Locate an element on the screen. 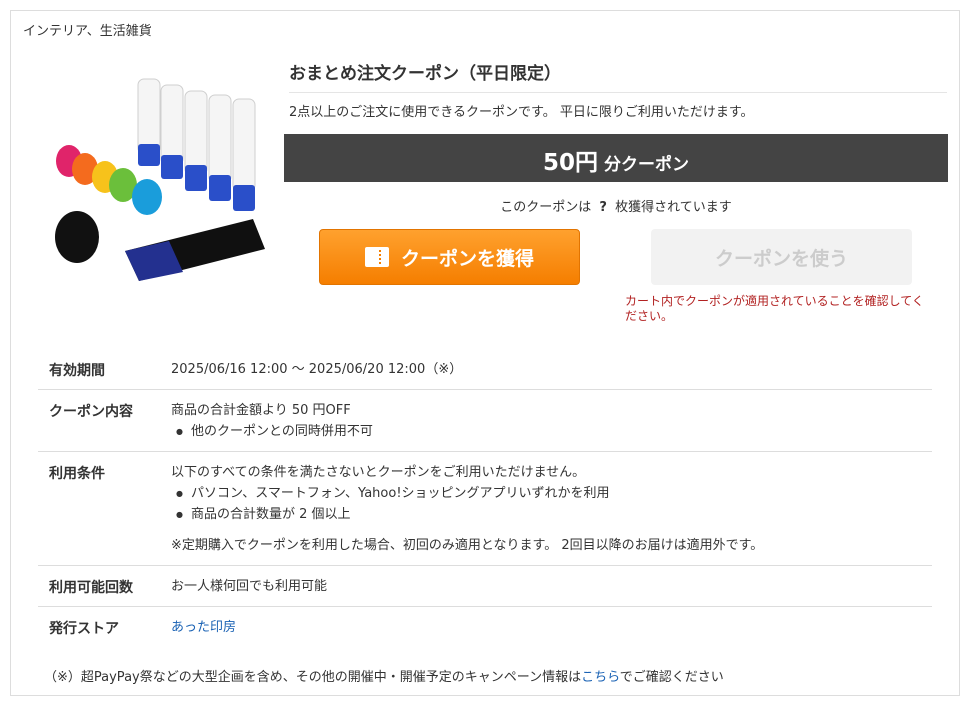  acquired-count-text: このクーポンは ? 枚獲得されています is located at coordinates (616, 205).